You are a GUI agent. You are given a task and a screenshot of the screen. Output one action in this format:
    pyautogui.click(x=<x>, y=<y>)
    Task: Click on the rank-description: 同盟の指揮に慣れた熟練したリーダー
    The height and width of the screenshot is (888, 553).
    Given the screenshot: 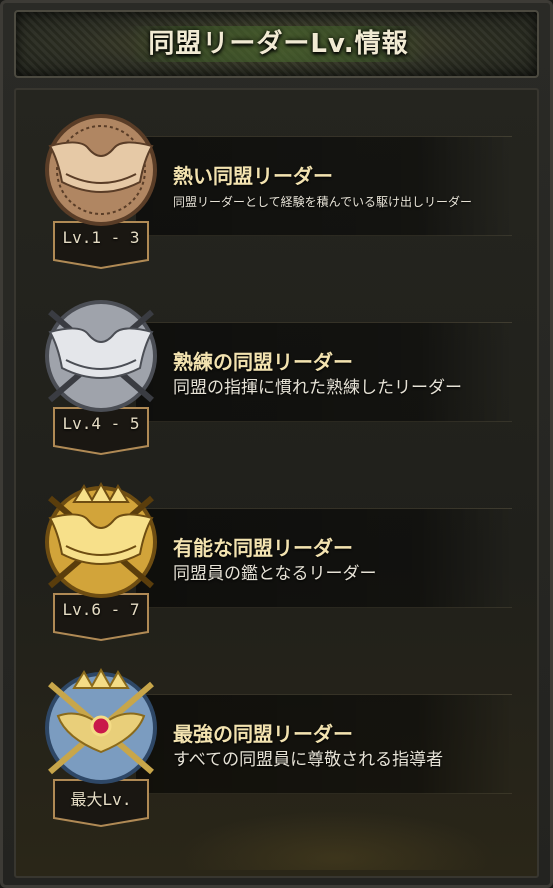 What is the action you would take?
    pyautogui.click(x=317, y=388)
    